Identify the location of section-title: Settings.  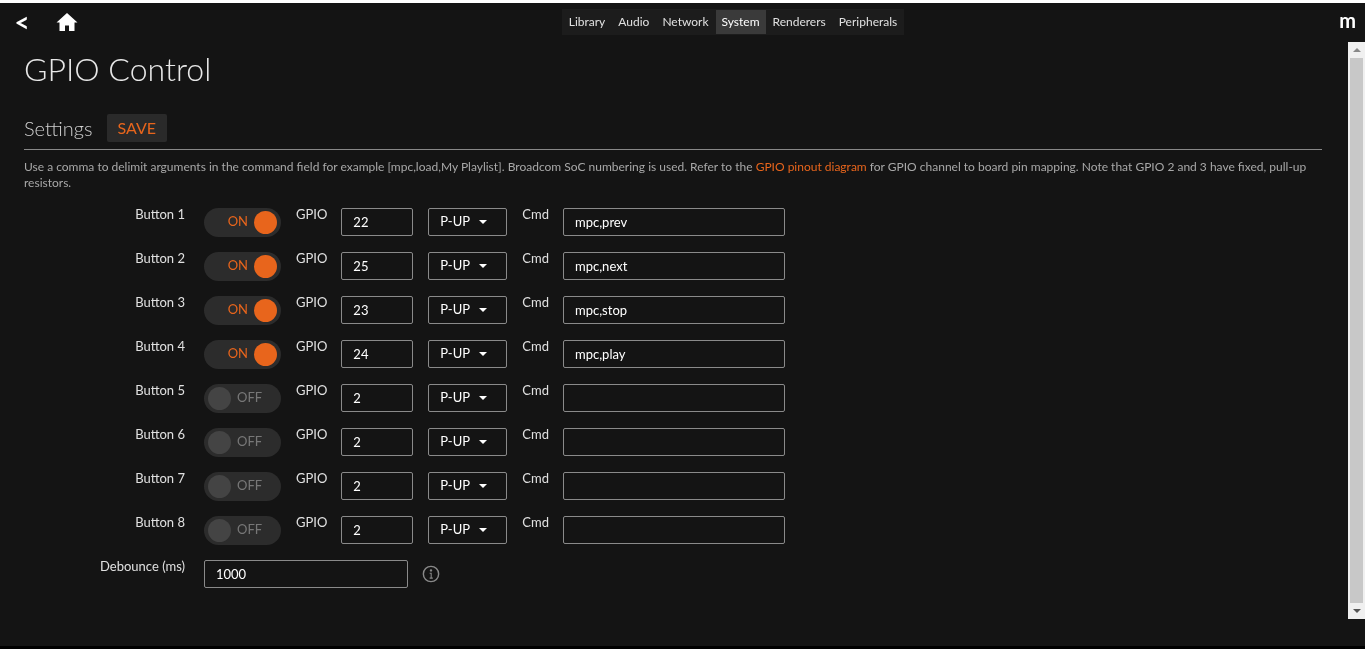
(58, 128).